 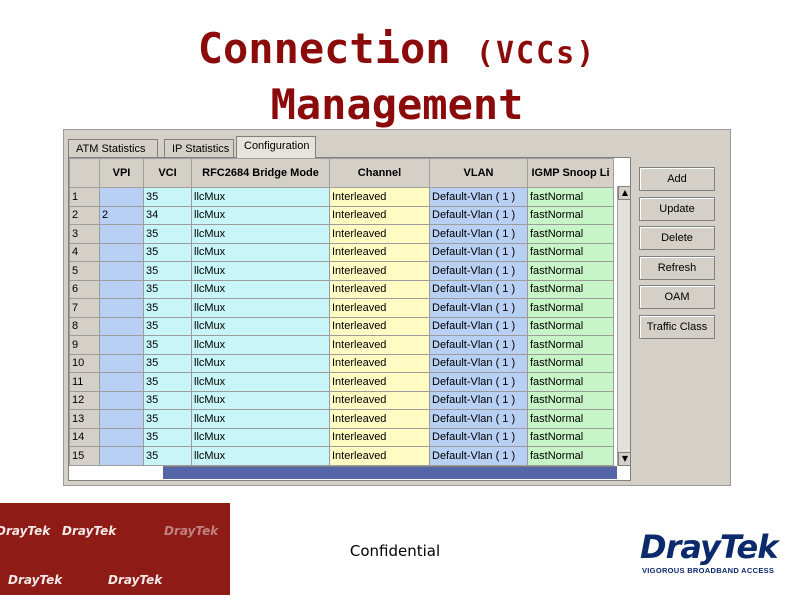 What do you see at coordinates (167, 215) in the screenshot?
I see `vci-cell: 34` at bounding box center [167, 215].